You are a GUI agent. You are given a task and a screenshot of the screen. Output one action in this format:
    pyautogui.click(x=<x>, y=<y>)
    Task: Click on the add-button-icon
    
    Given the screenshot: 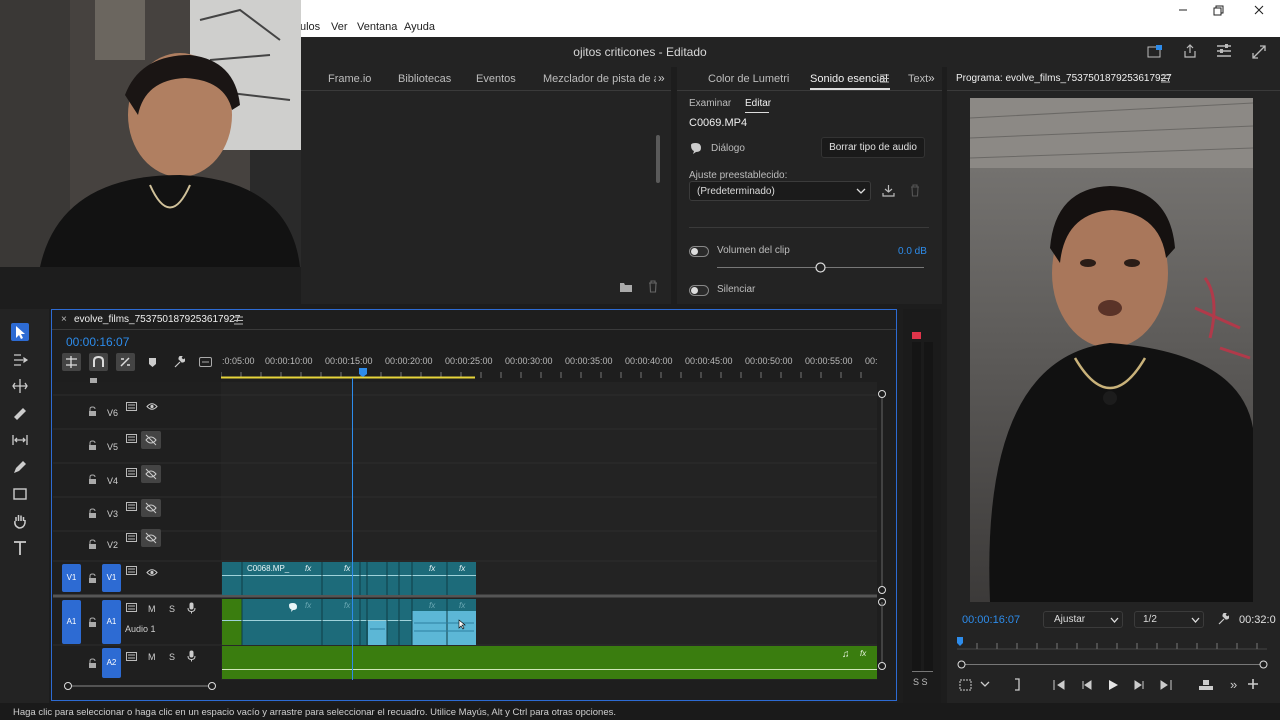 What is the action you would take?
    pyautogui.click(x=1253, y=684)
    